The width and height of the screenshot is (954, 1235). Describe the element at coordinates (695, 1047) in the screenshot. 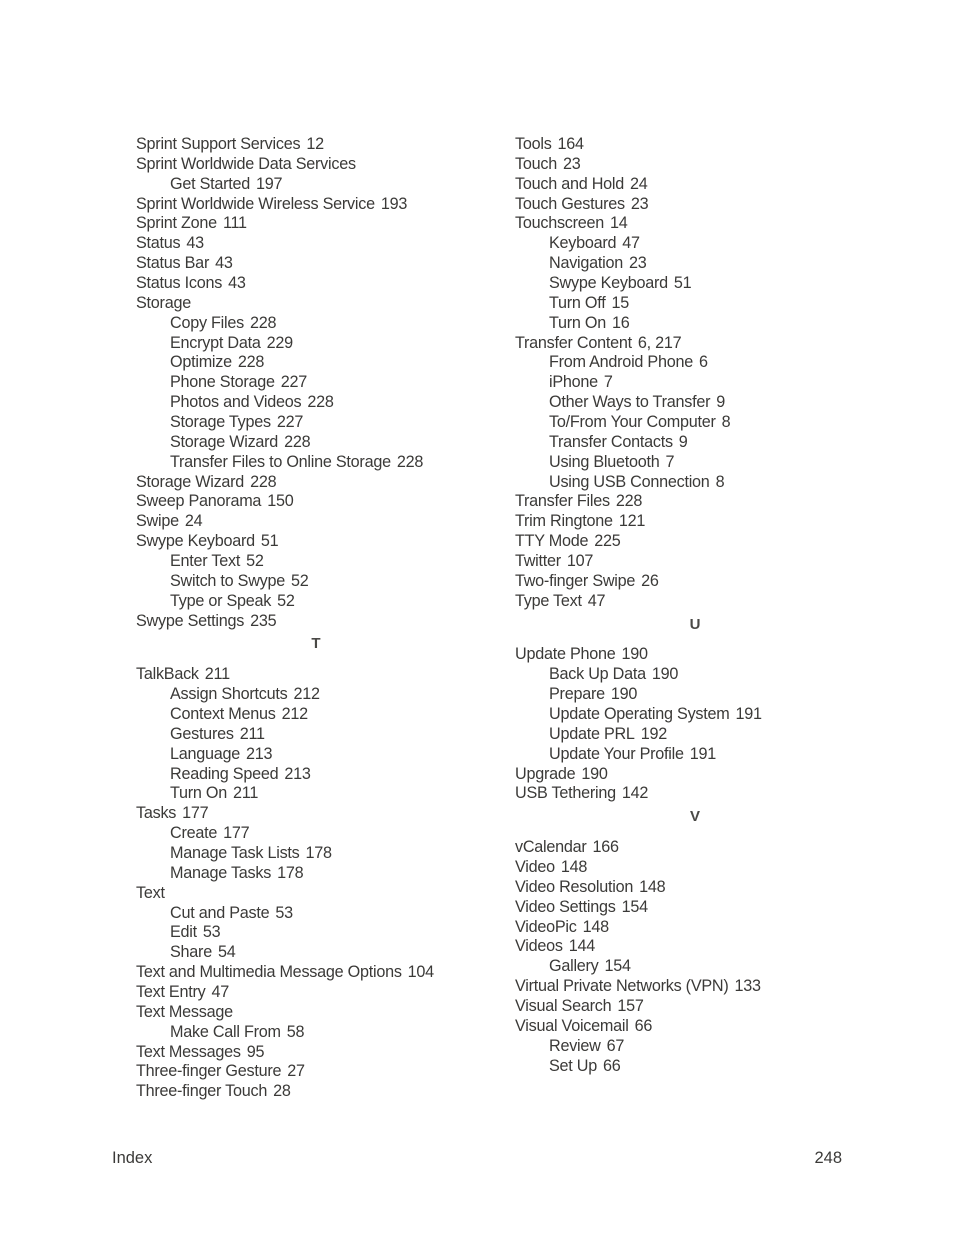

I see `index-subentry: Review 67` at that location.